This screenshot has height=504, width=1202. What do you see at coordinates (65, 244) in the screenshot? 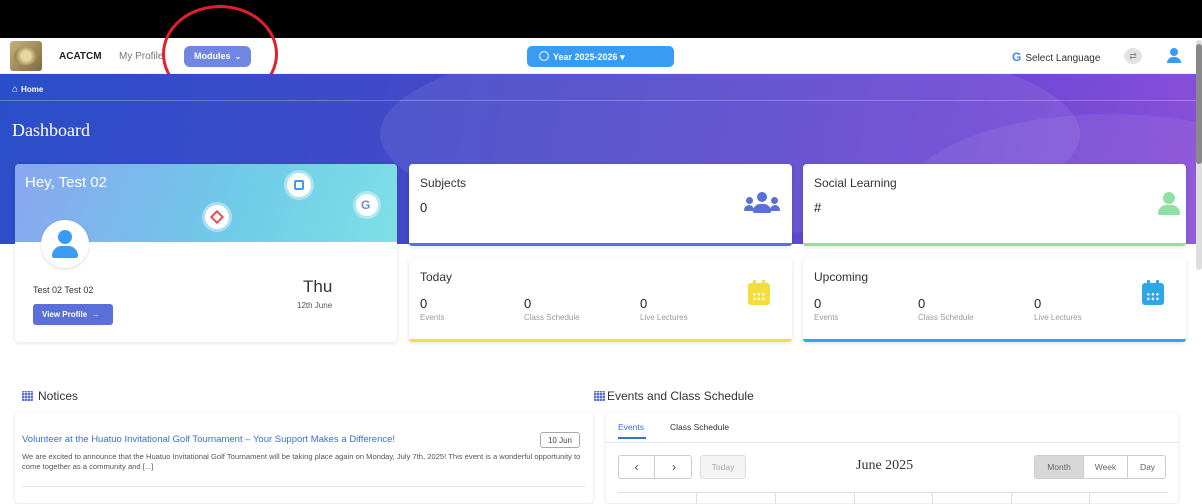
I see `avatar` at bounding box center [65, 244].